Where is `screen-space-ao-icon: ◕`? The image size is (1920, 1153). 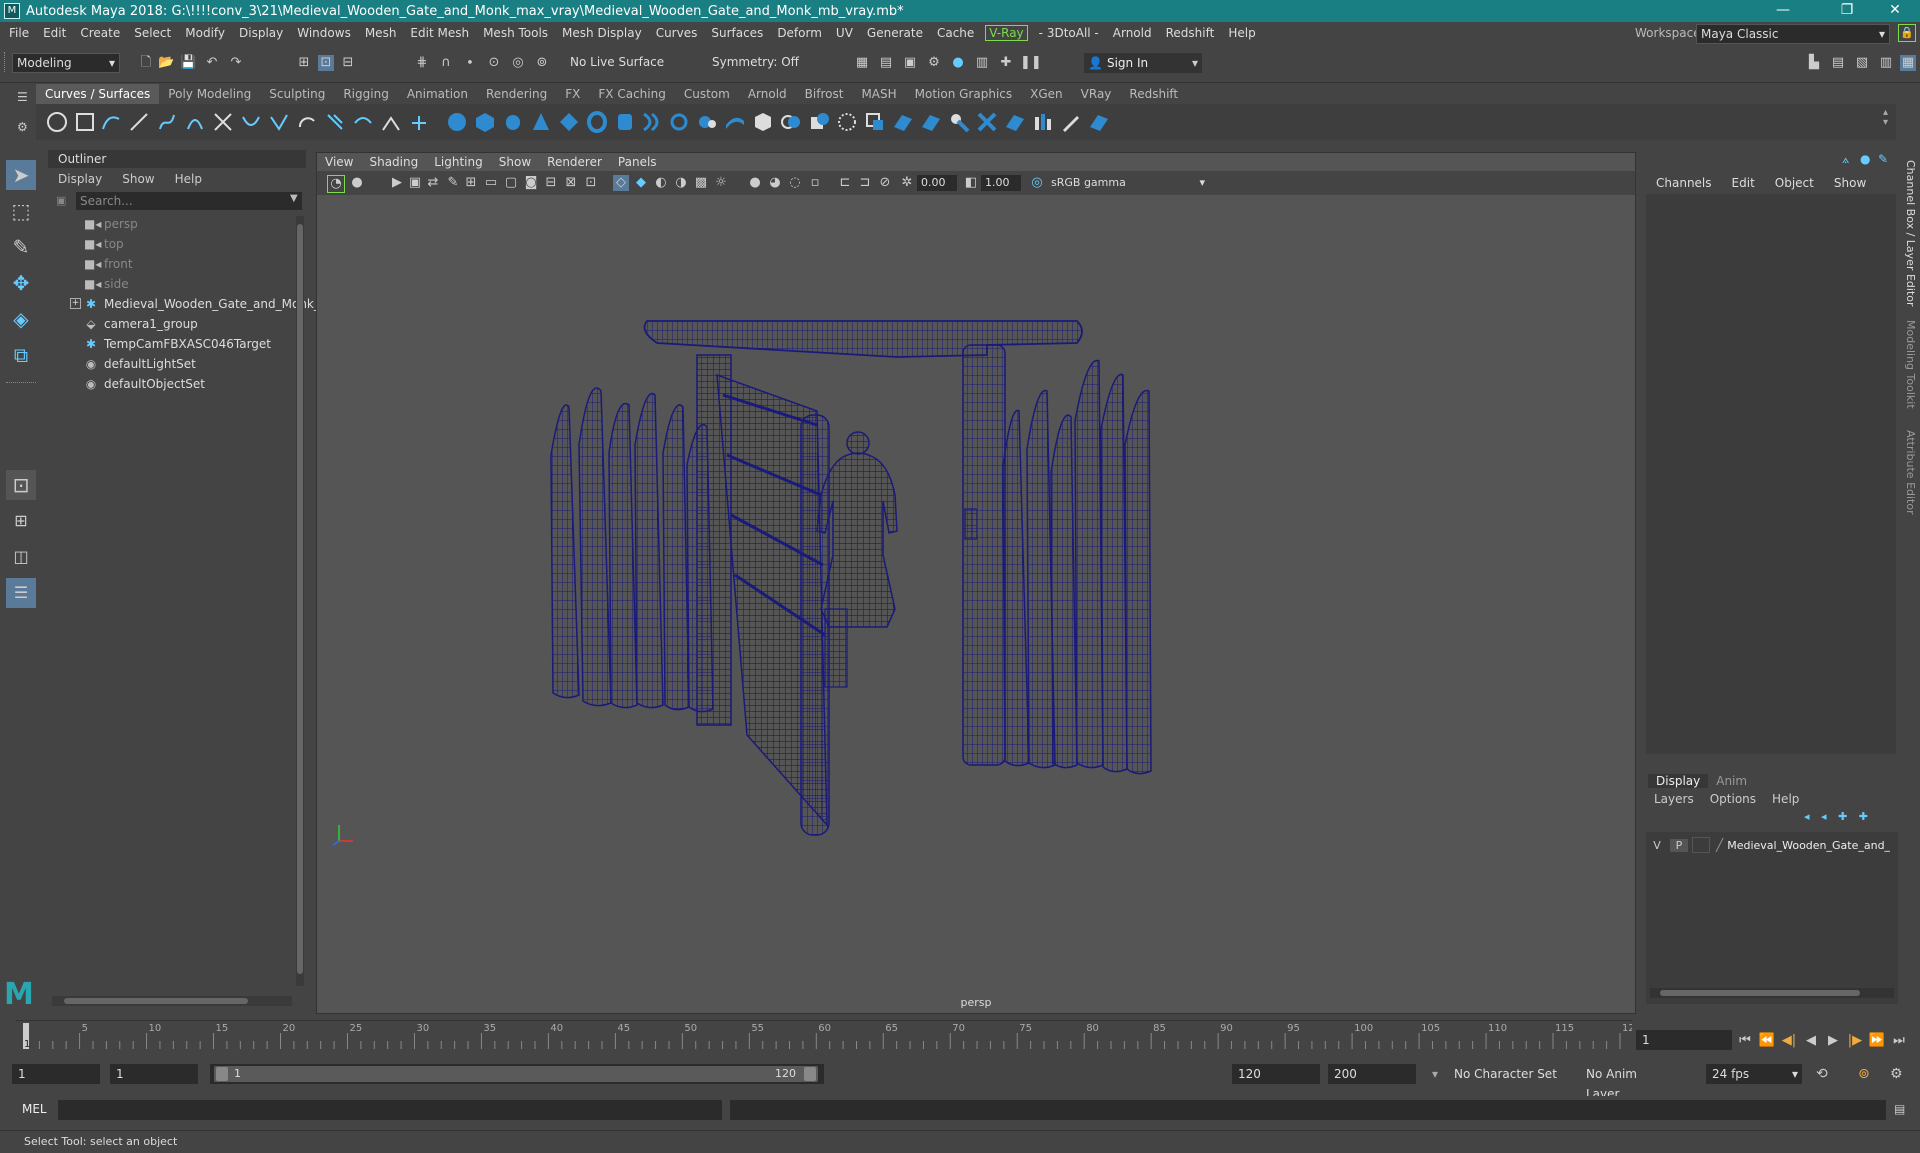 screen-space-ao-icon: ◕ is located at coordinates (775, 183).